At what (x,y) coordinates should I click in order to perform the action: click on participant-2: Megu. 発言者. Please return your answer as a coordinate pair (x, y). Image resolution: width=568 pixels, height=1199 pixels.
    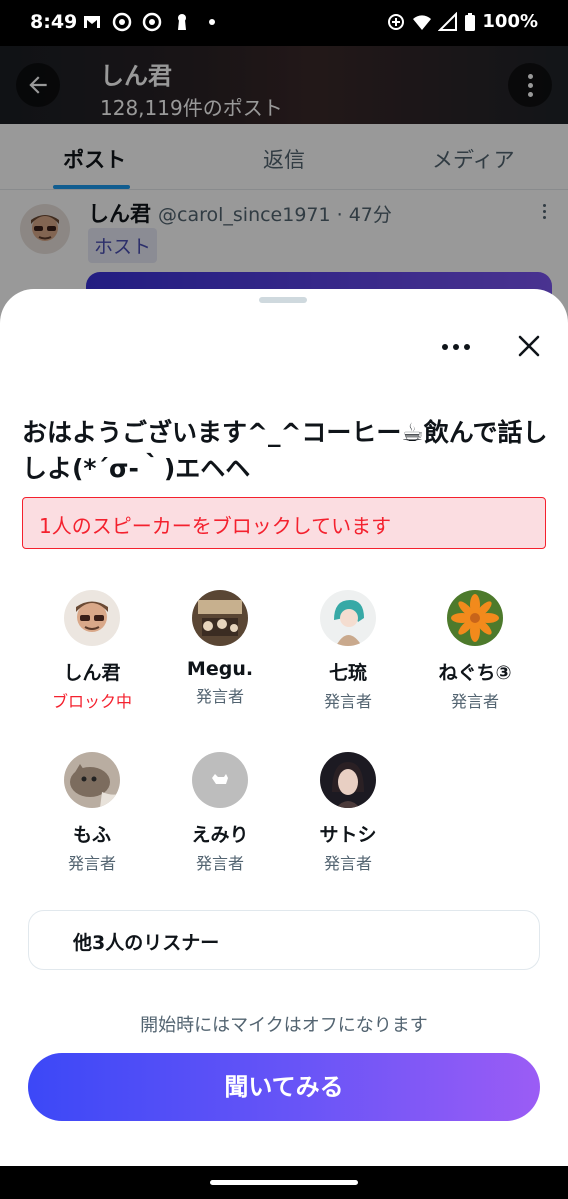
    Looking at the image, I should click on (220, 648).